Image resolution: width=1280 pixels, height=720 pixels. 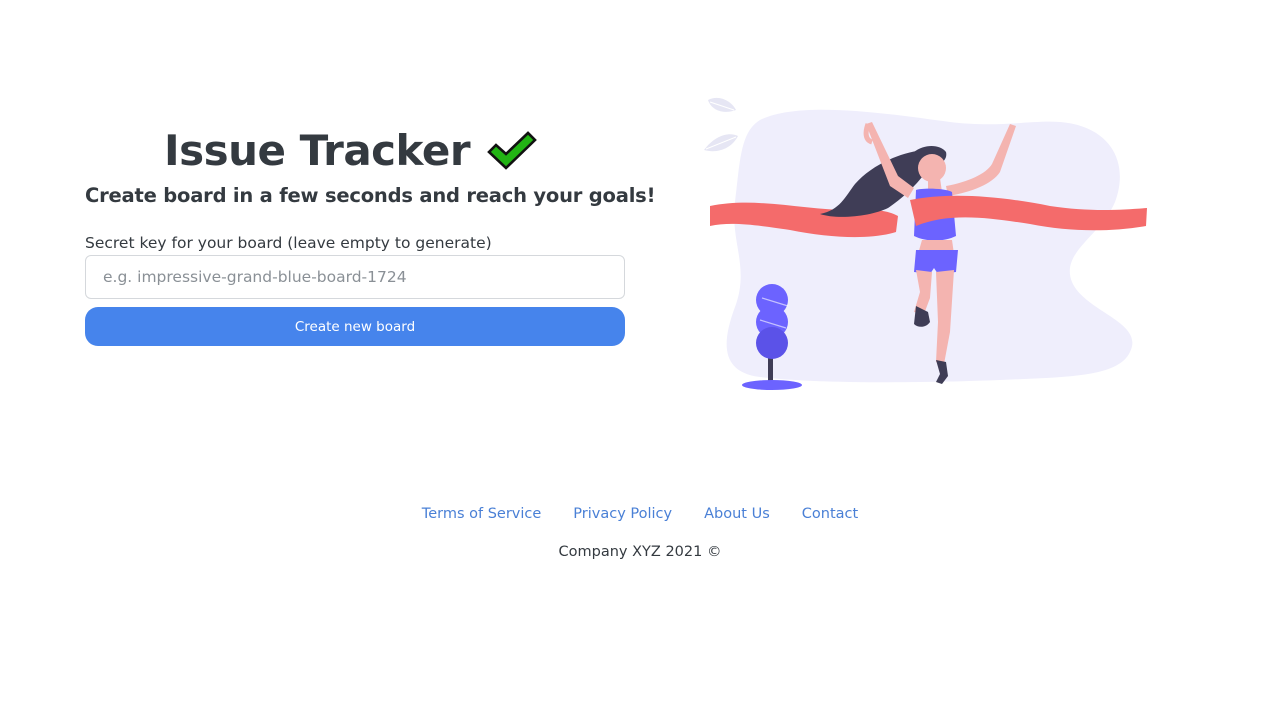 I want to click on contact-link: Contact, so click(x=830, y=514).